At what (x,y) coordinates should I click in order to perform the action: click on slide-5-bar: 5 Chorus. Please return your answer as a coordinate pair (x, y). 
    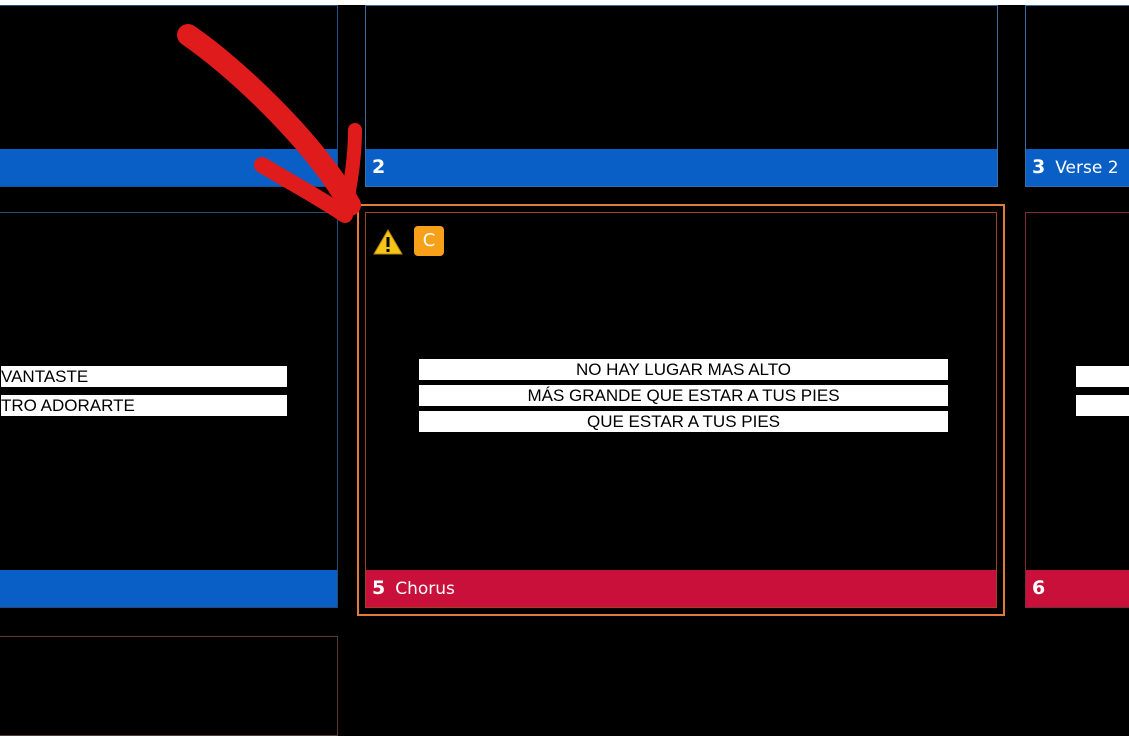
    Looking at the image, I should click on (681, 588).